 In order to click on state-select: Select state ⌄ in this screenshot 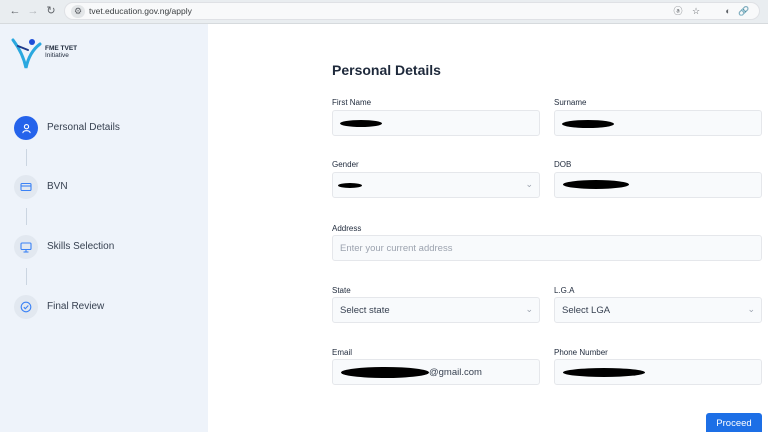, I will do `click(436, 310)`.